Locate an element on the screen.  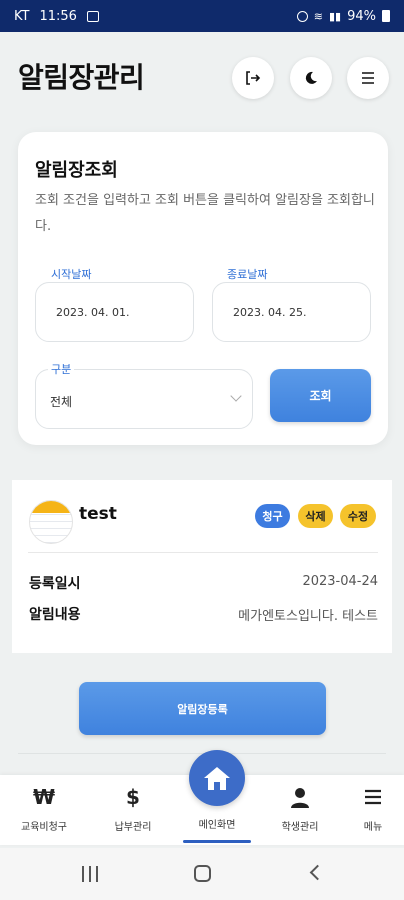
menu-button is located at coordinates (368, 78).